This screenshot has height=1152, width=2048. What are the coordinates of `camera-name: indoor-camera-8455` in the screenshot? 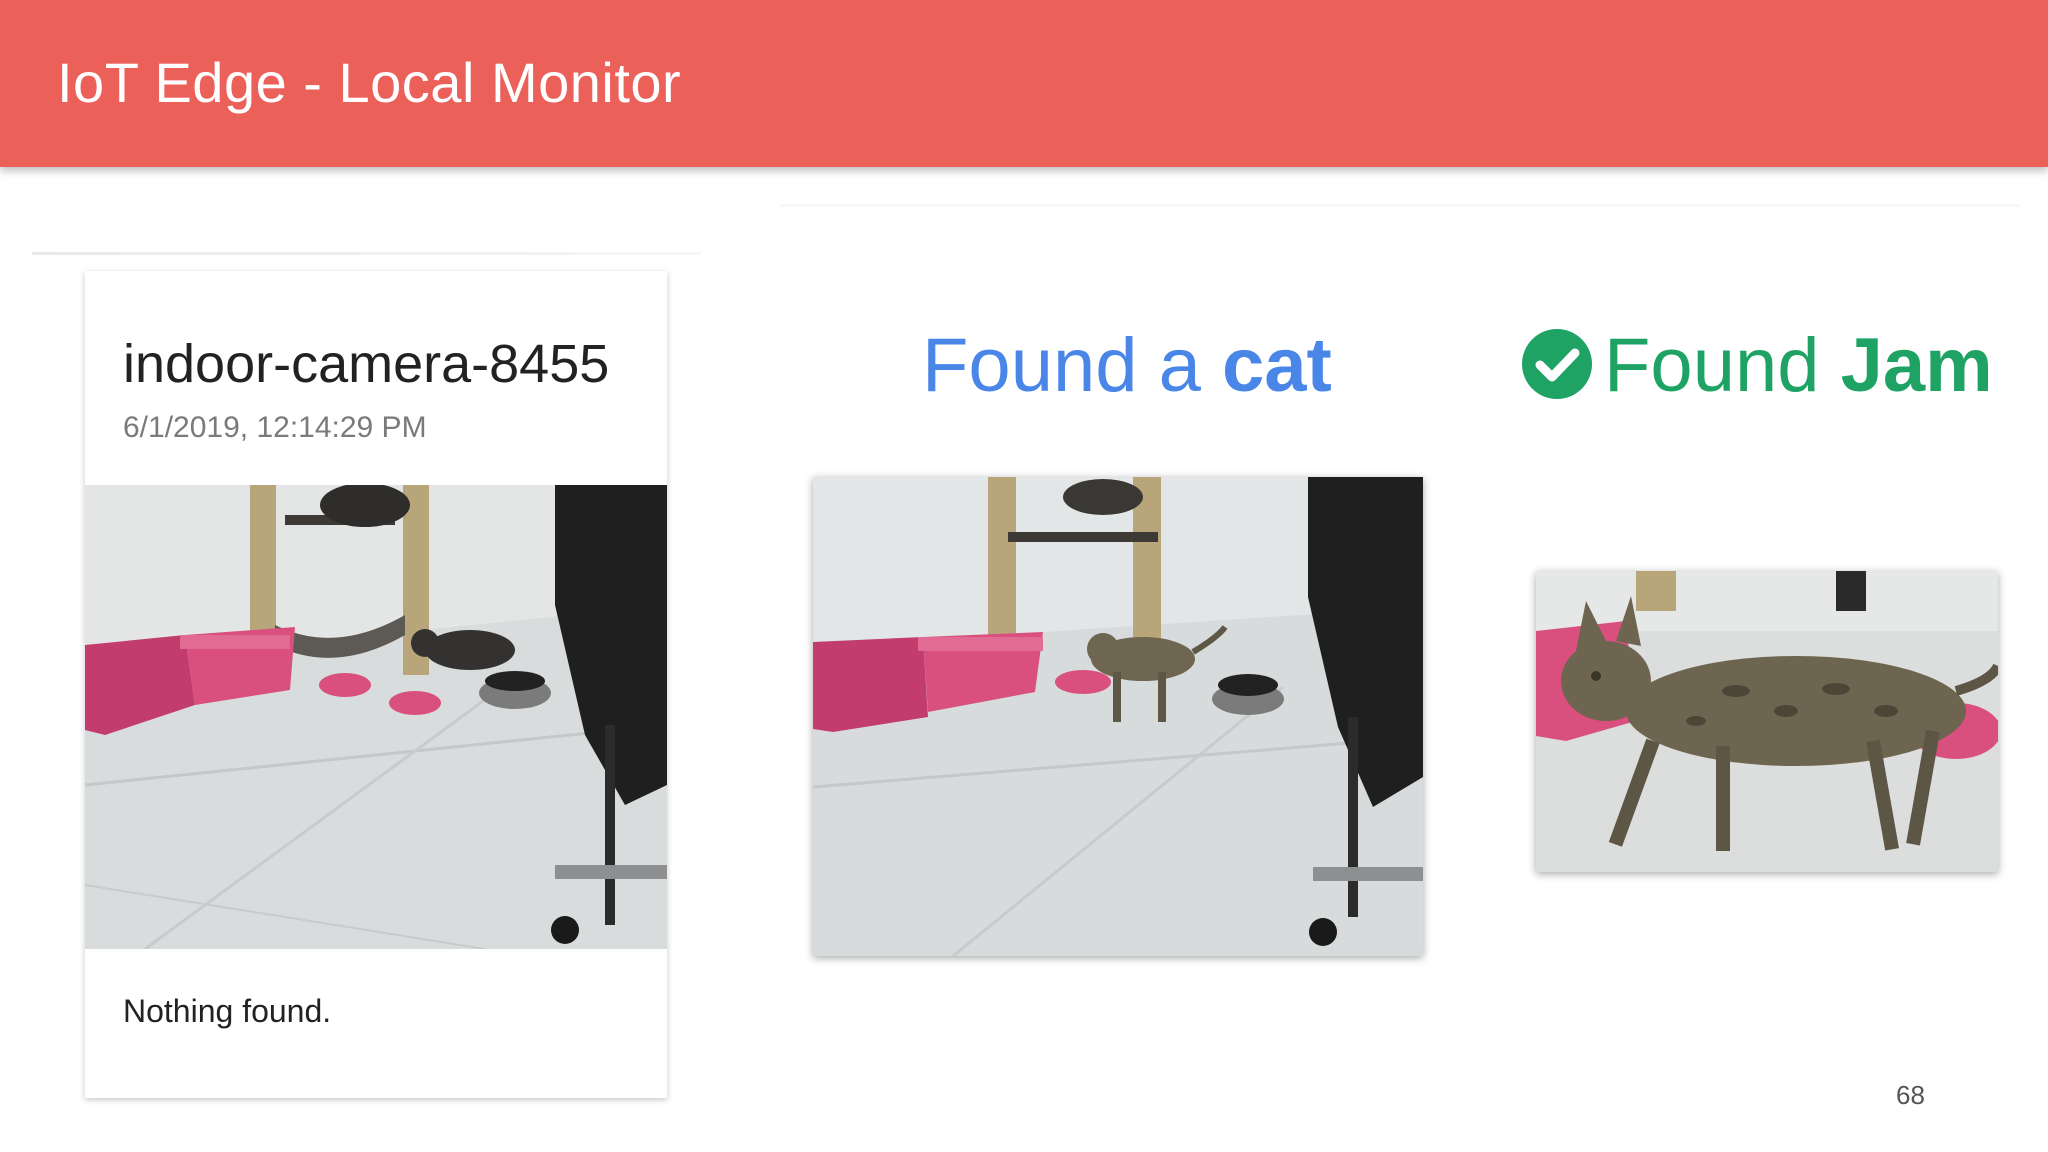 It's located at (366, 364).